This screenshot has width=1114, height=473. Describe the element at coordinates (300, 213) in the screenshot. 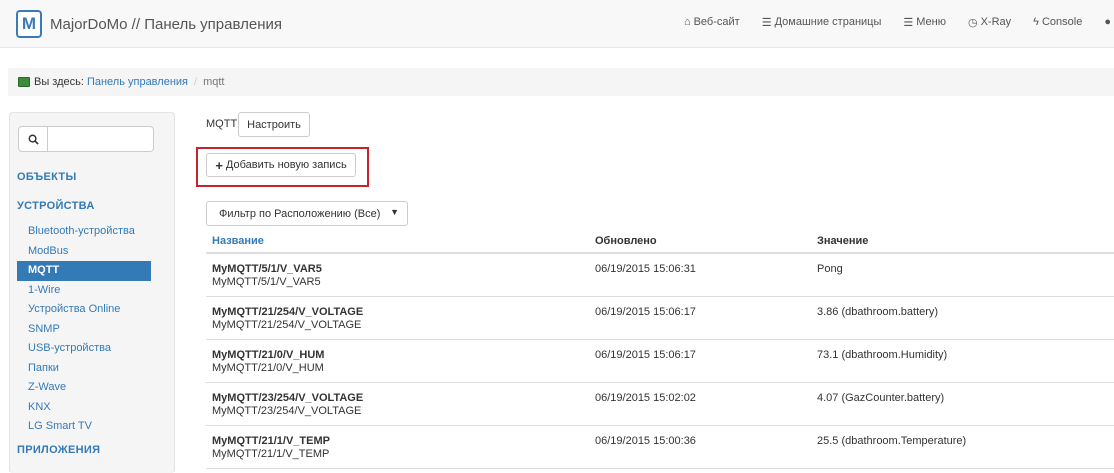

I see `location-filter-value: Фильтр по Расположению (Все)` at that location.